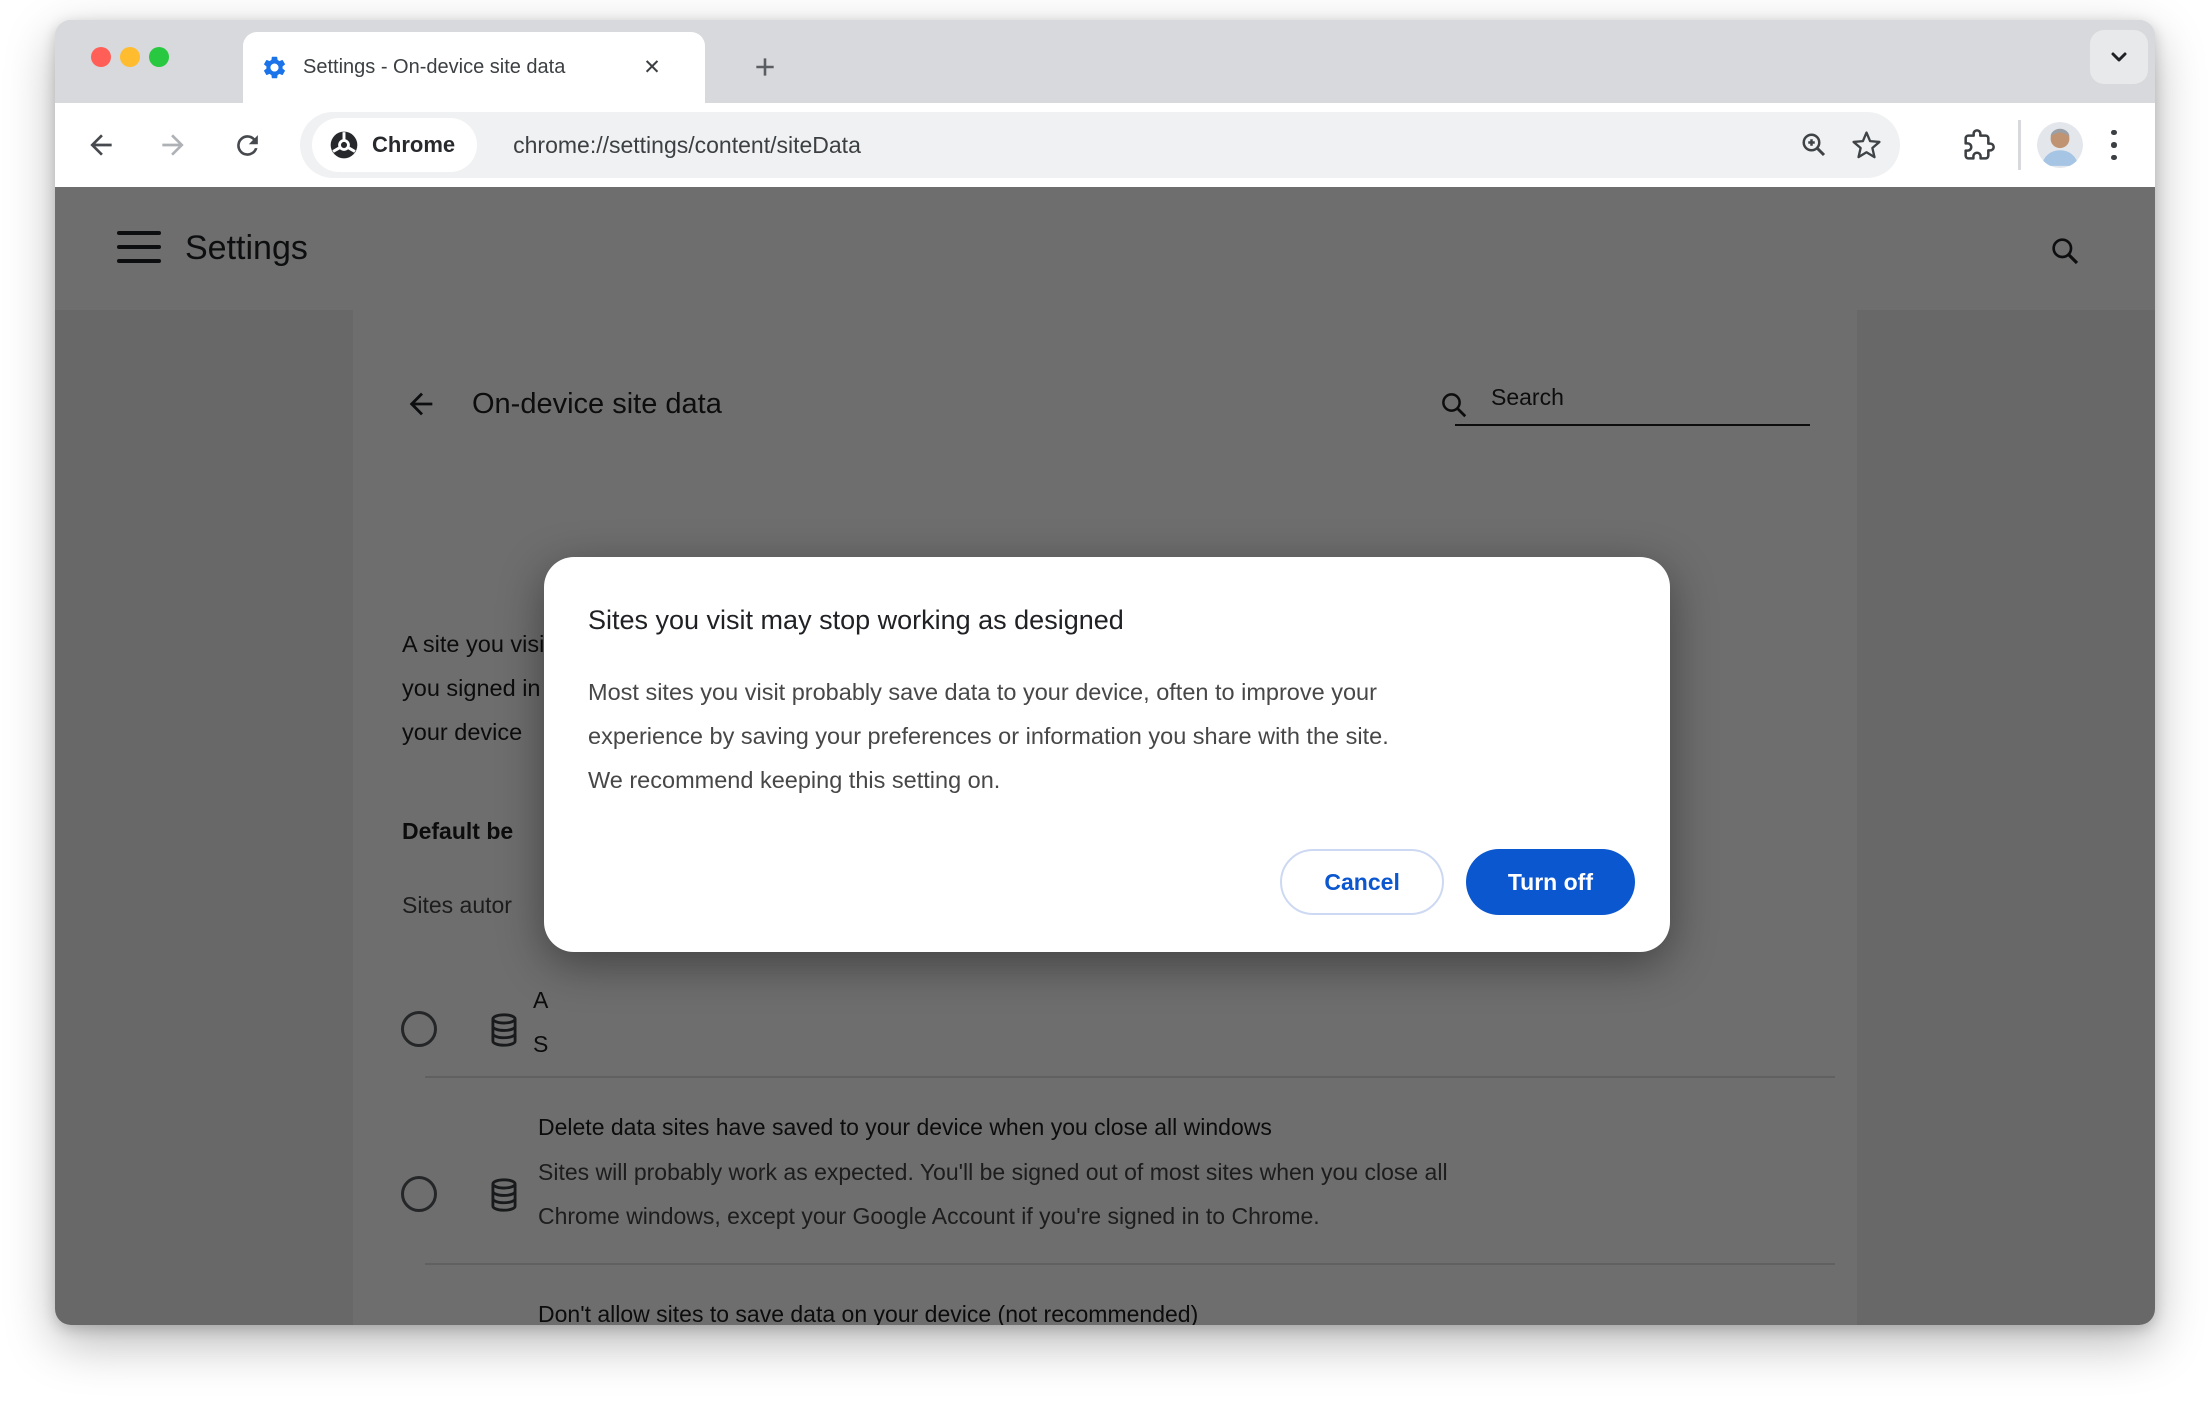 Image resolution: width=2211 pixels, height=1415 pixels. I want to click on chrome-site-chip: Chrome, so click(395, 145).